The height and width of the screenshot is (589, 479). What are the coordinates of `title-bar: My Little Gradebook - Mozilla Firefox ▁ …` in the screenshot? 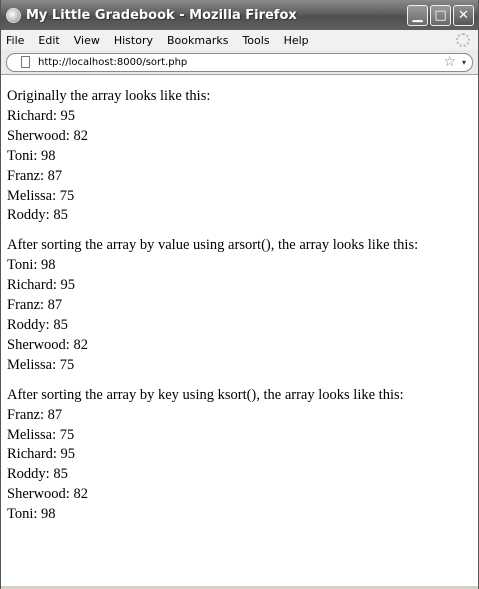 It's located at (239, 15).